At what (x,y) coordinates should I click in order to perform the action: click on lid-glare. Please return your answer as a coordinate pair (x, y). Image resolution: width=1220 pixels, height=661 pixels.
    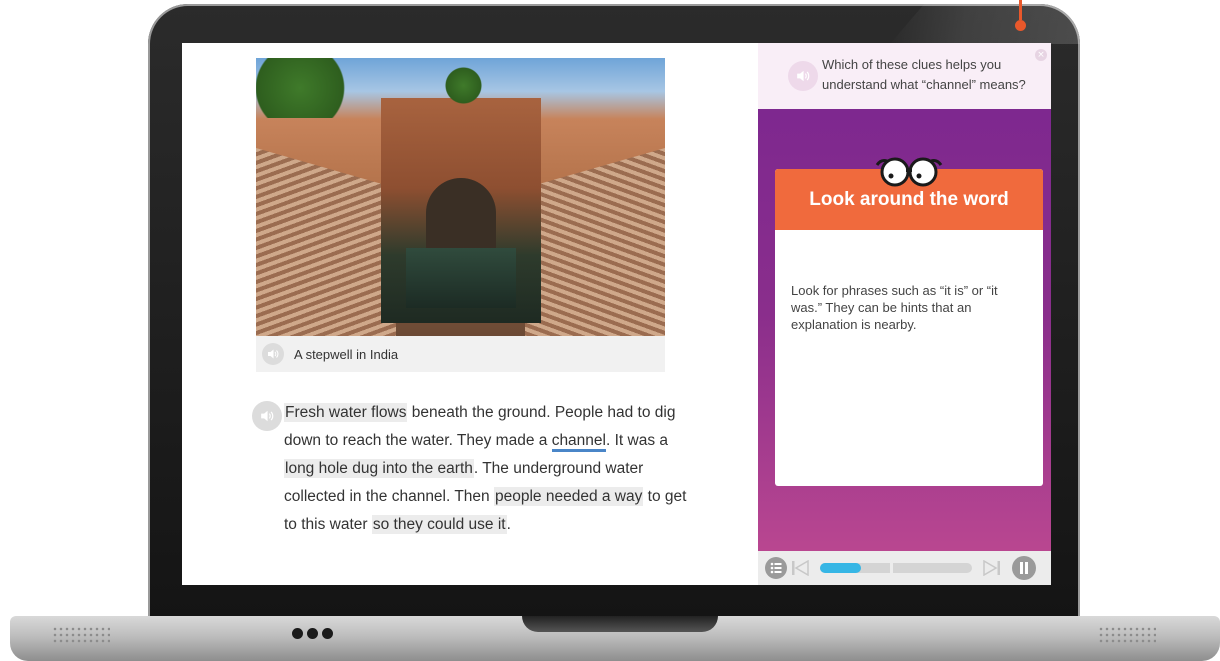
    Looking at the image, I should click on (985, 24).